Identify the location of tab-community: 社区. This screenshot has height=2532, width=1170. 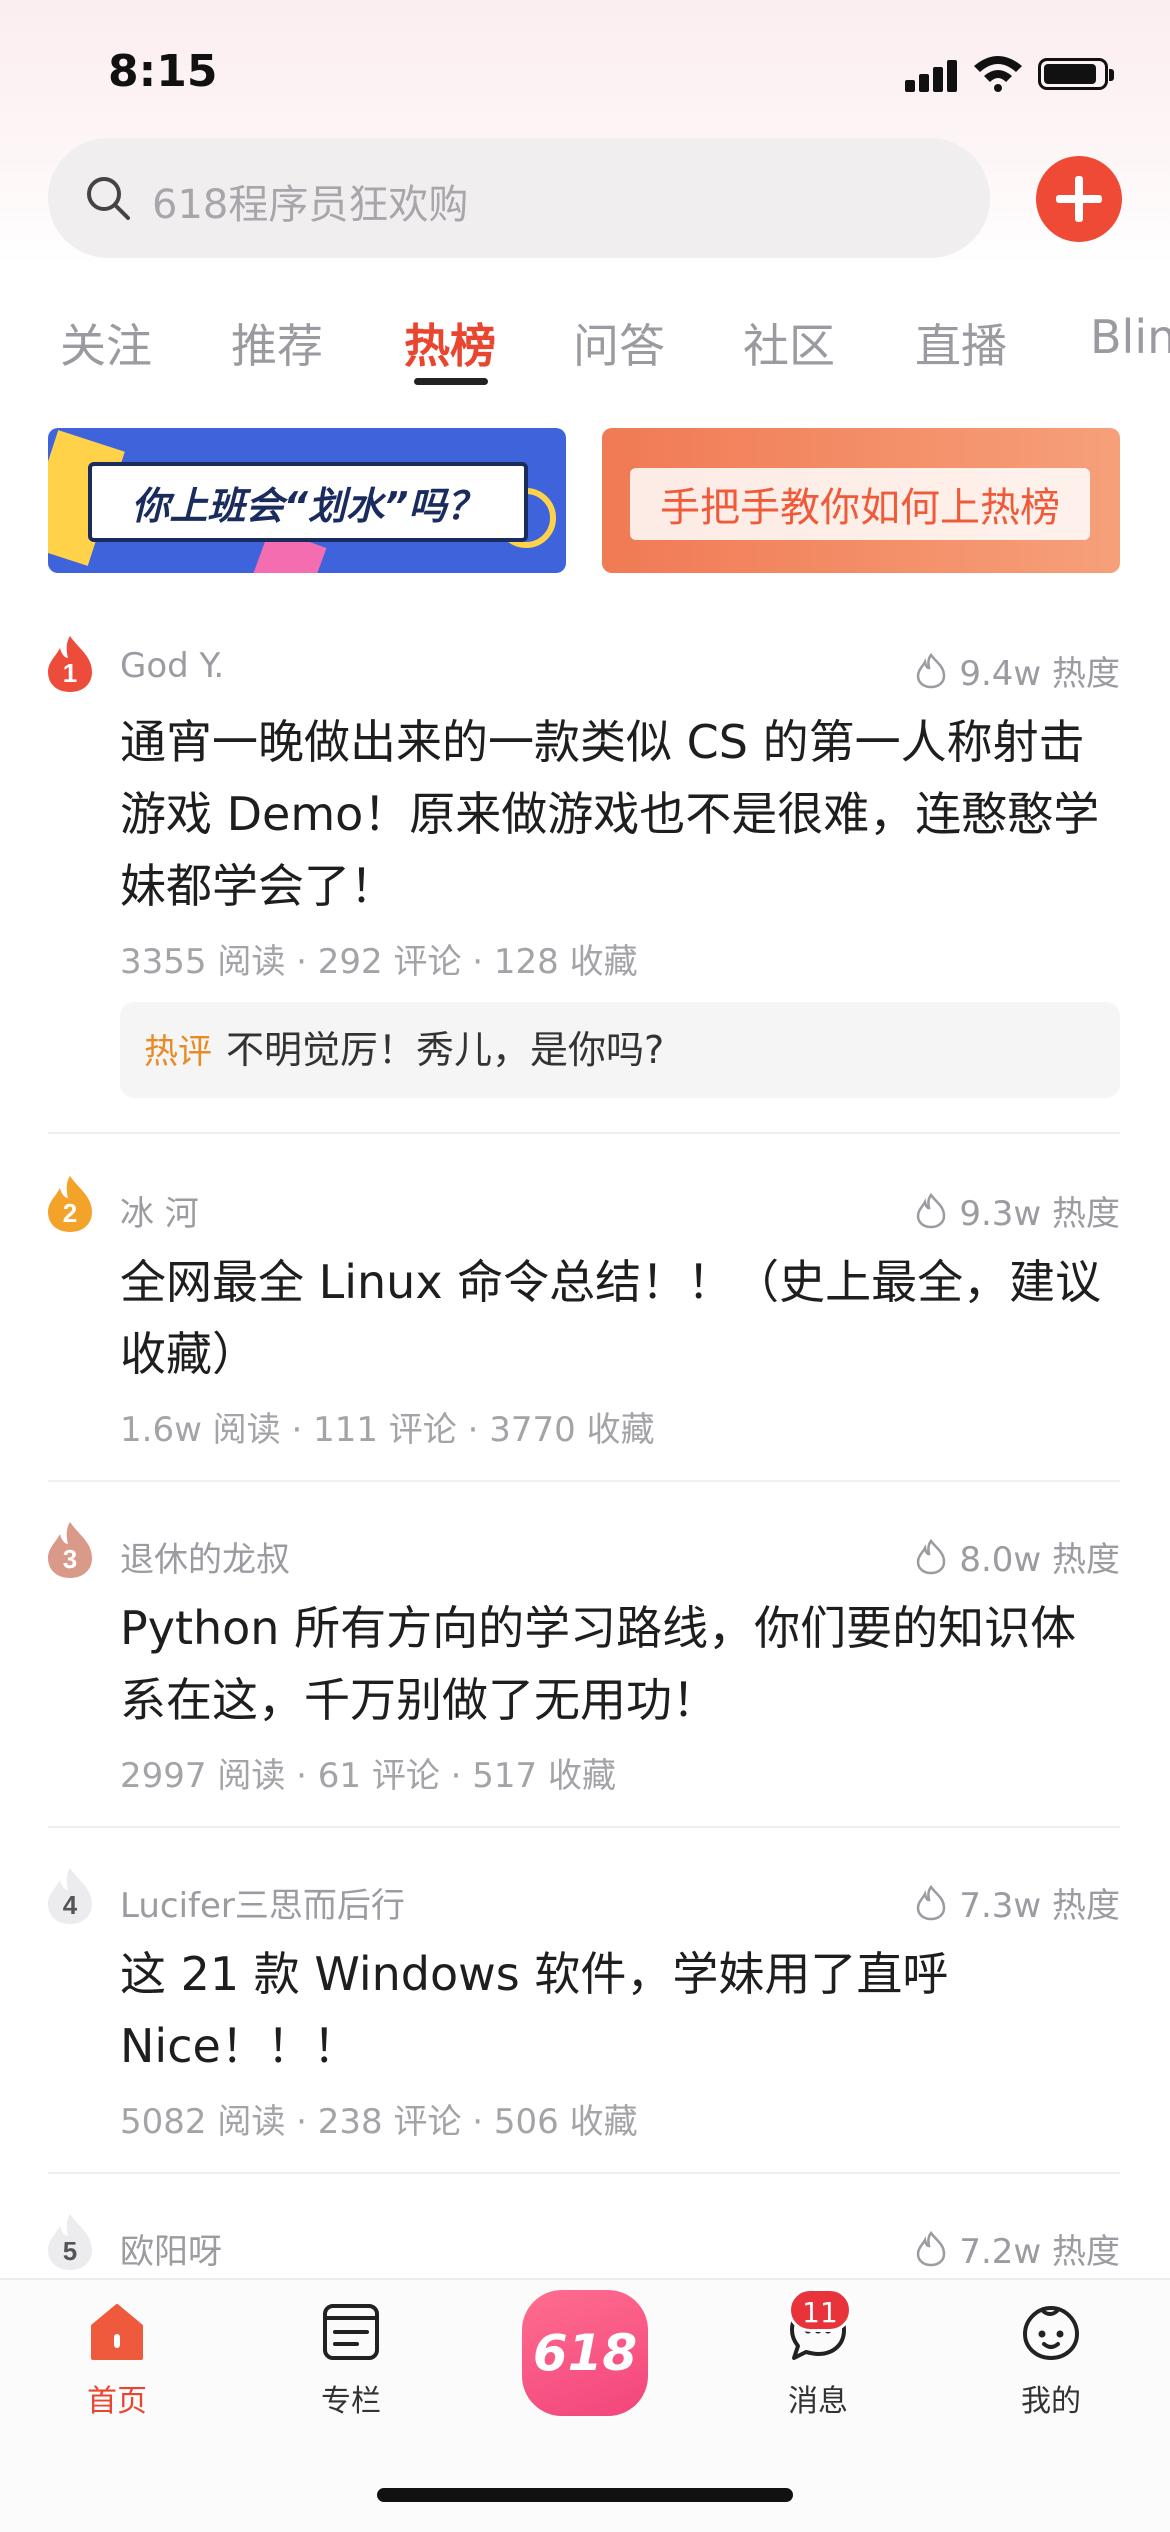
(789, 343).